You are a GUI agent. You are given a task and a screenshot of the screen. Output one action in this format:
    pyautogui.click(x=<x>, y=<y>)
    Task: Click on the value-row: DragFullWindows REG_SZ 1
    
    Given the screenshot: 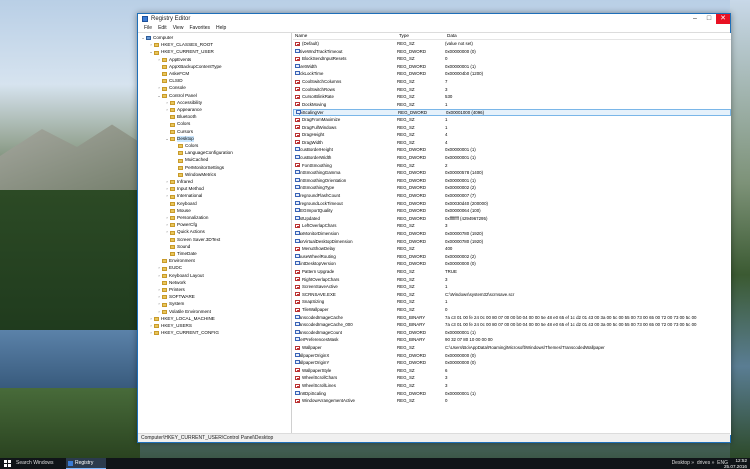 What is the action you would take?
    pyautogui.click(x=512, y=128)
    